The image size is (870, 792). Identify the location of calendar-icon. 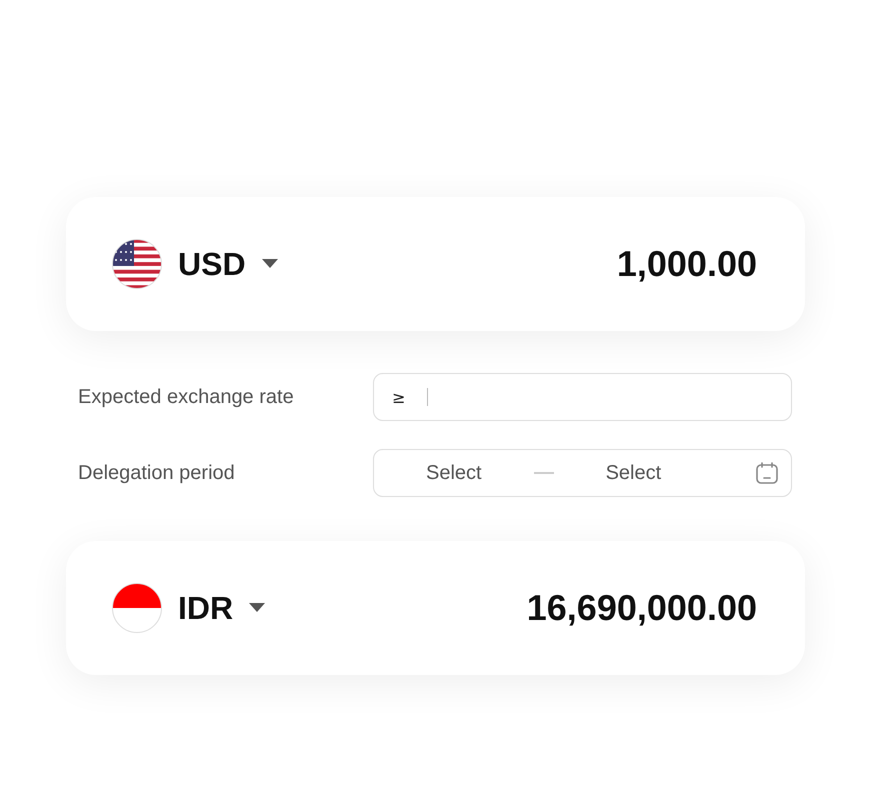
(767, 473).